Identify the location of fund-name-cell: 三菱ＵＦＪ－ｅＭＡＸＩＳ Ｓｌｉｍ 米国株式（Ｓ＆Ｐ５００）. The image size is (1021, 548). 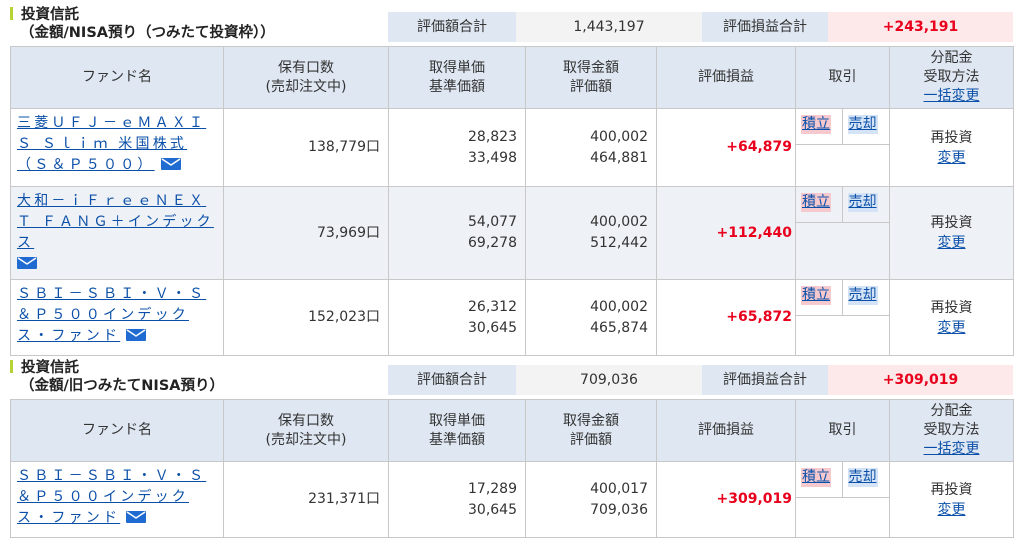
(117, 147).